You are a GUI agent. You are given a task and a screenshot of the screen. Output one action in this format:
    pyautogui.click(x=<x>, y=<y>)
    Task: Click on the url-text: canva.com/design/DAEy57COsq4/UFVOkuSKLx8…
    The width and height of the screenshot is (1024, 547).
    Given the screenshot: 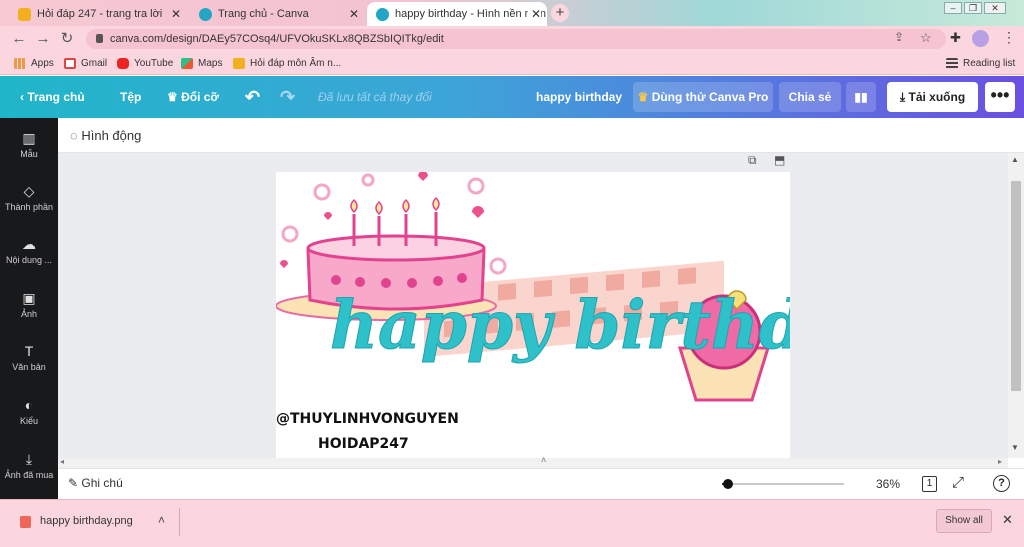 What is the action you would take?
    pyautogui.click(x=277, y=39)
    